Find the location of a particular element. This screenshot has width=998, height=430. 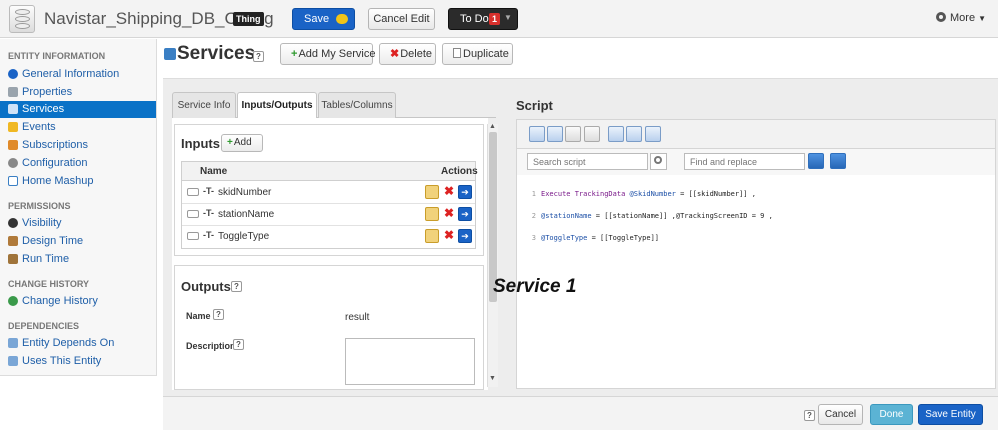

output-name-label: Name is located at coordinates (198, 316).